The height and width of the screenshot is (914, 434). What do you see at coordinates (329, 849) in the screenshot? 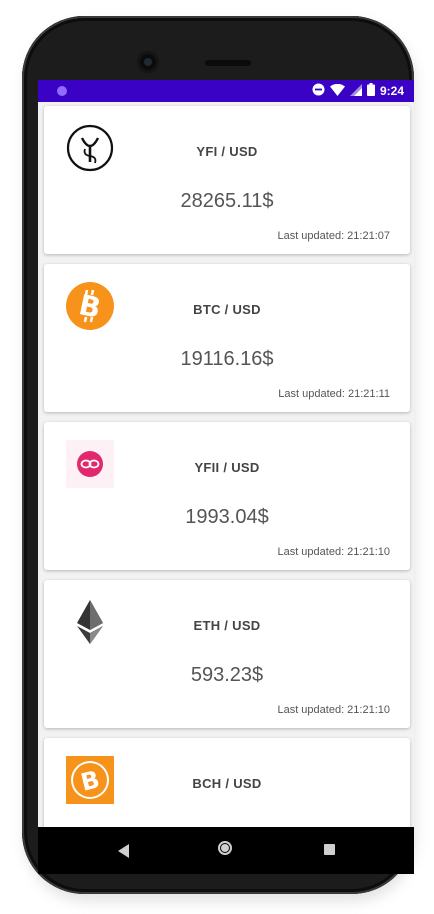
I see `recents-icon` at bounding box center [329, 849].